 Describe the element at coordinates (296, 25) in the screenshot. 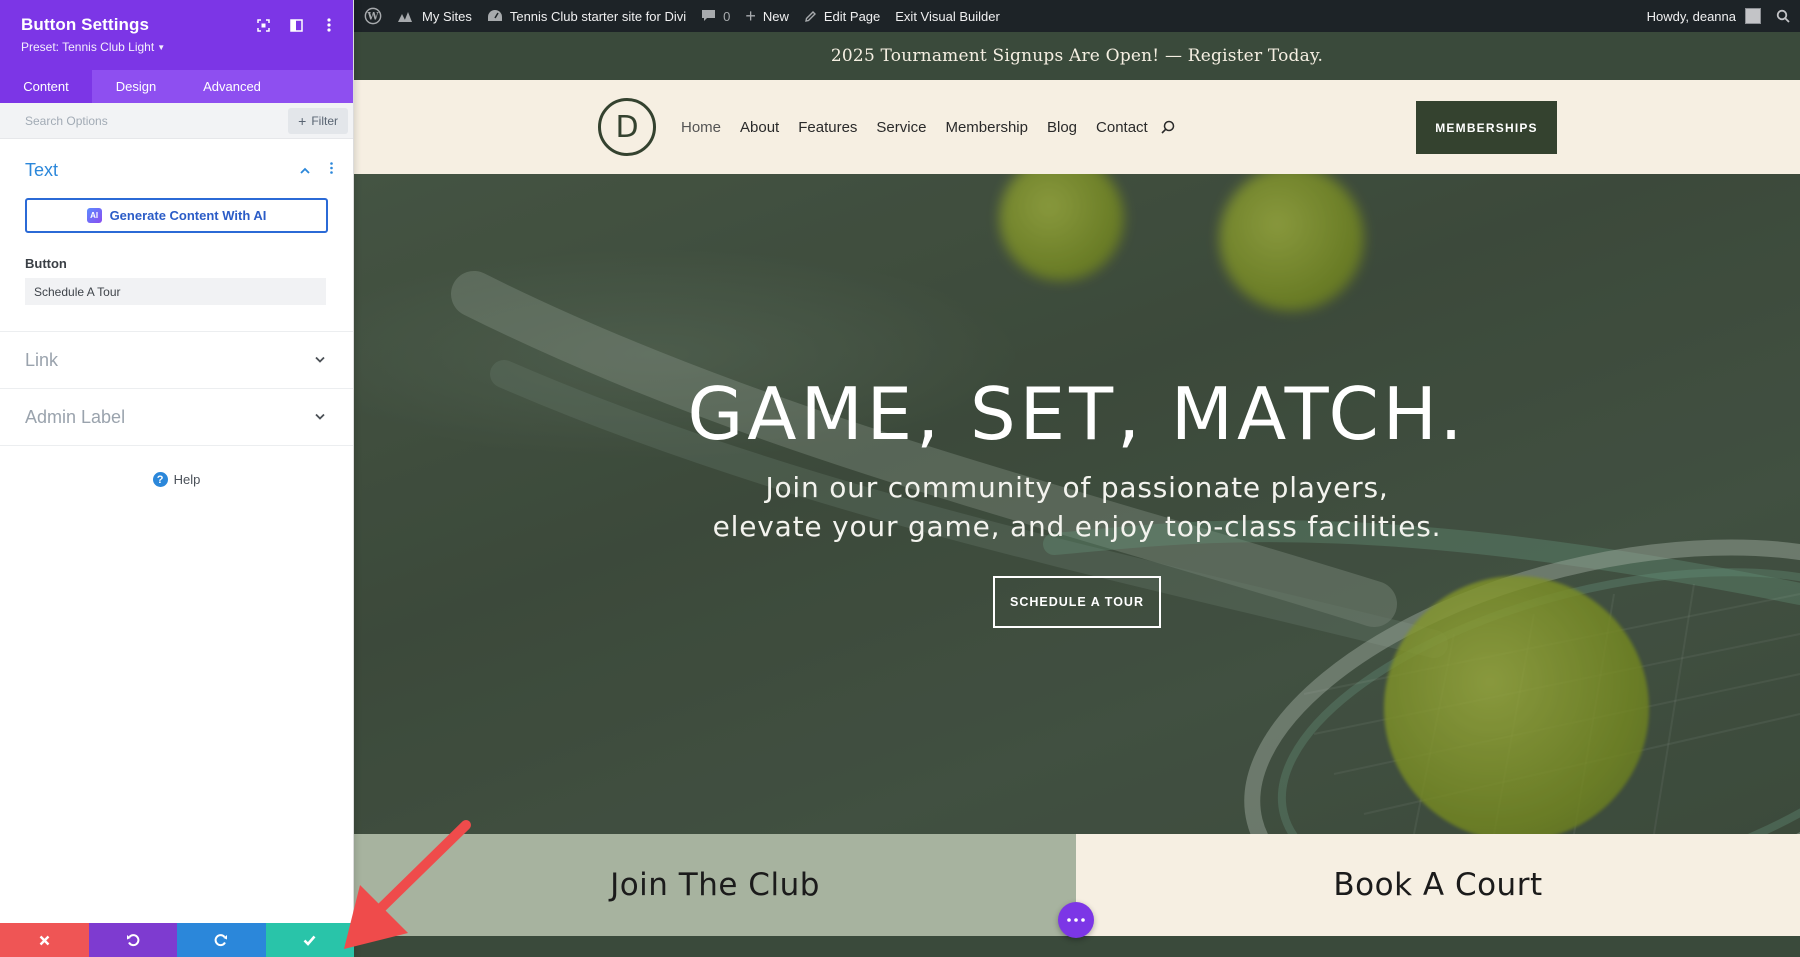

I see `split-view-icon` at that location.